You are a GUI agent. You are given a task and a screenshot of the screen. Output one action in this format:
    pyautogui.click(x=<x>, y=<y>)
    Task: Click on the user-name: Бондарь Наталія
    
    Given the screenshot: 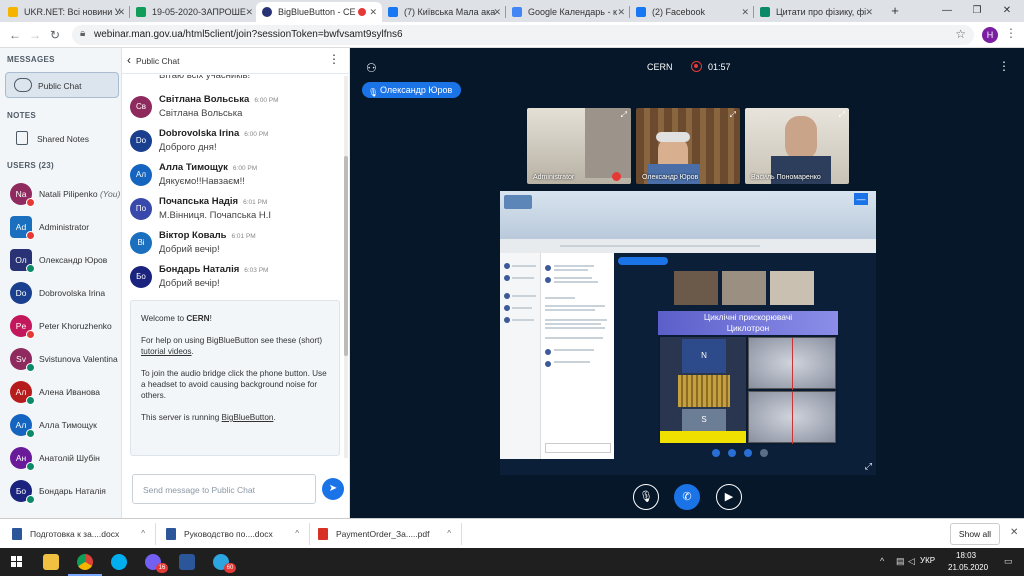 What is the action you would take?
    pyautogui.click(x=72, y=491)
    